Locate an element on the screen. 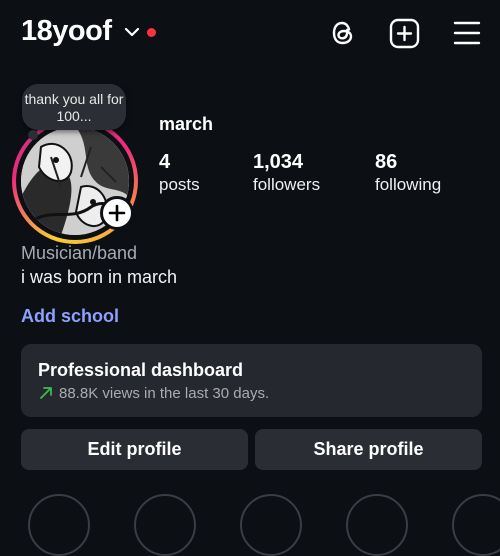 This screenshot has height=556, width=500. add-story-button is located at coordinates (117, 213).